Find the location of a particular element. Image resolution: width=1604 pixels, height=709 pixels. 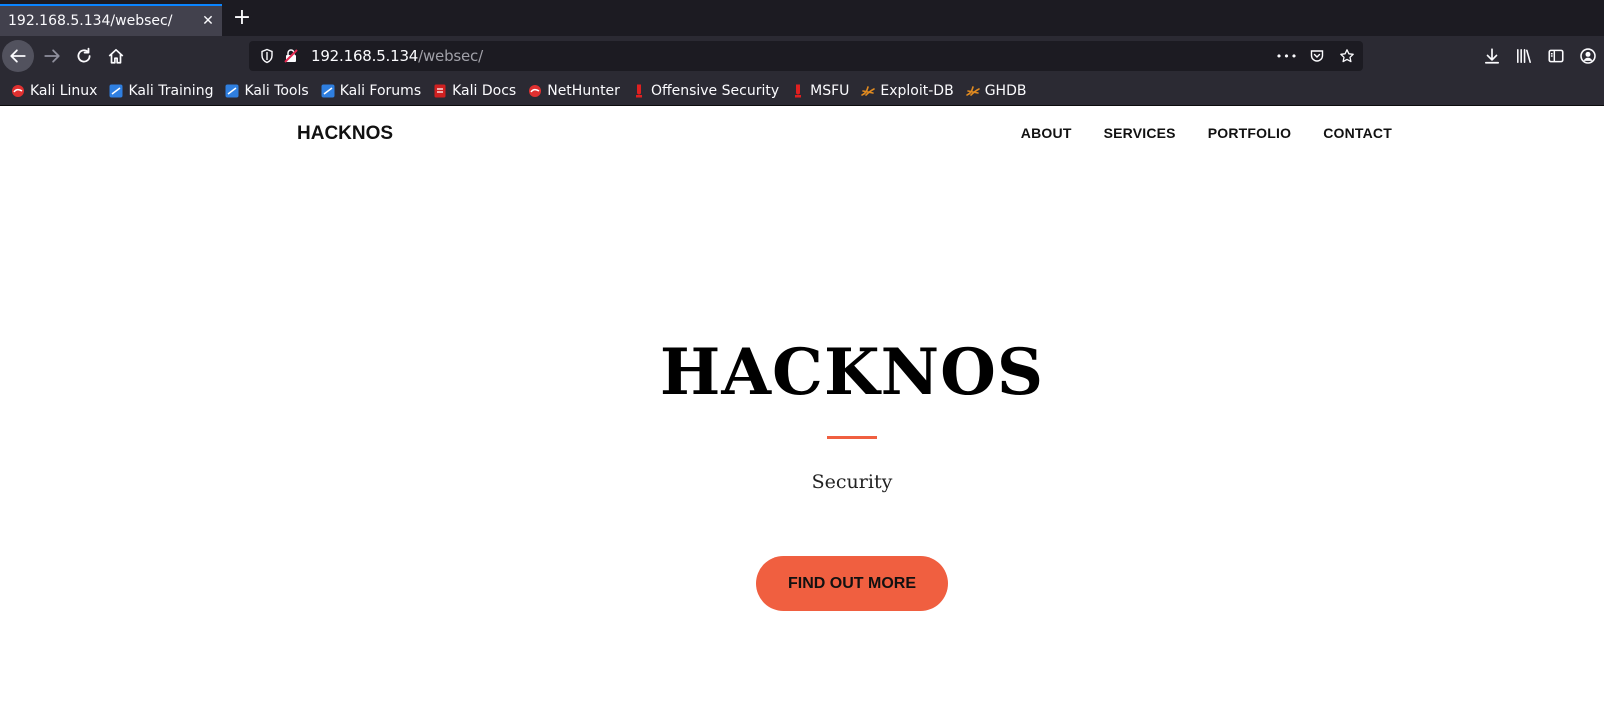

back-arrow-icon is located at coordinates (18, 56).